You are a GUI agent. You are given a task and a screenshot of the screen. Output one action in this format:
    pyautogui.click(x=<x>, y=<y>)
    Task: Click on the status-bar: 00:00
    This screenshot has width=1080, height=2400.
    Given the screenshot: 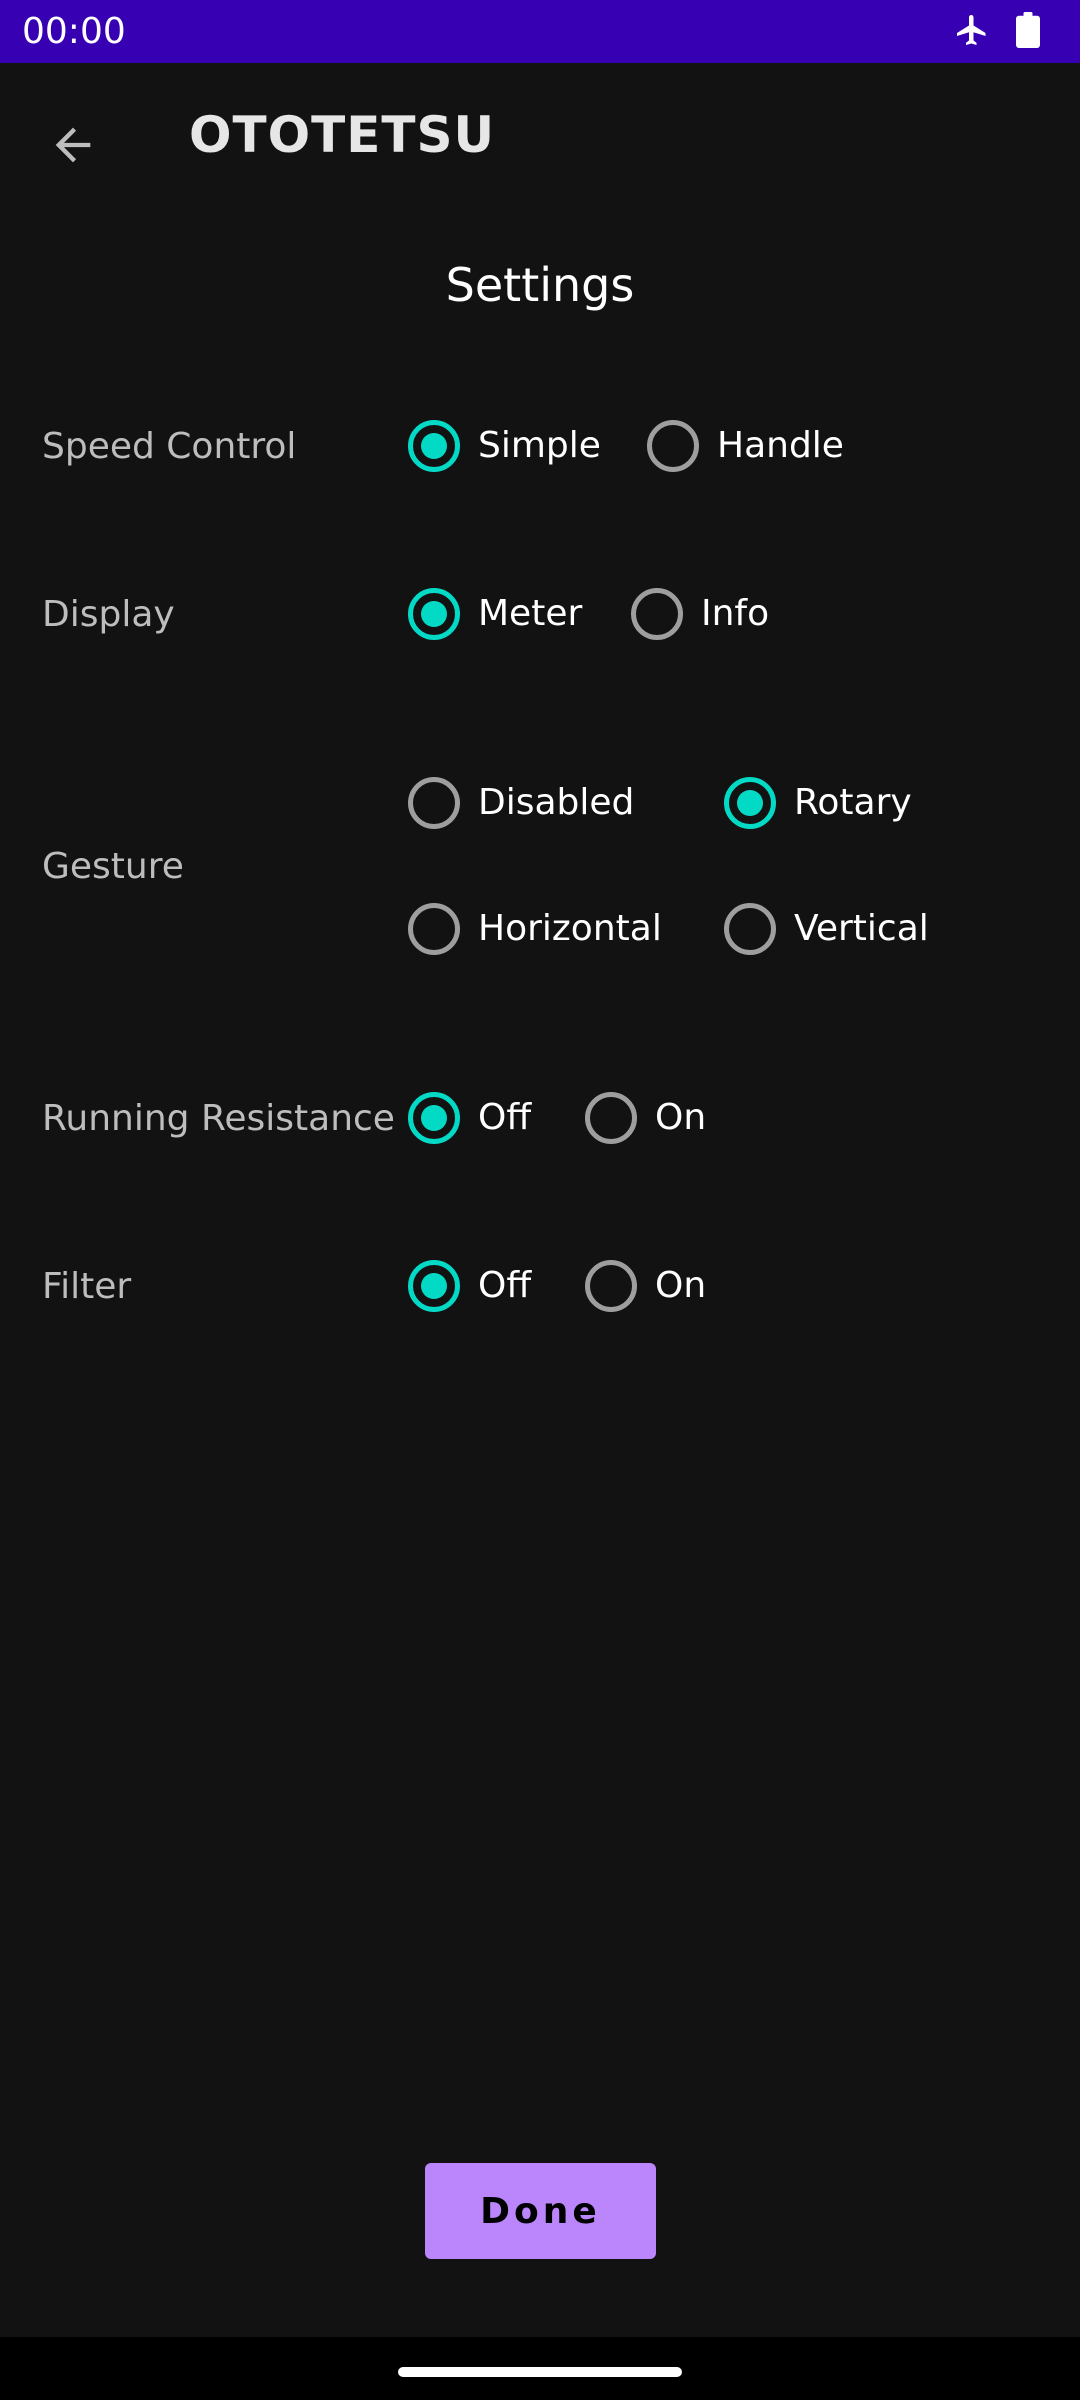 What is the action you would take?
    pyautogui.click(x=540, y=31)
    